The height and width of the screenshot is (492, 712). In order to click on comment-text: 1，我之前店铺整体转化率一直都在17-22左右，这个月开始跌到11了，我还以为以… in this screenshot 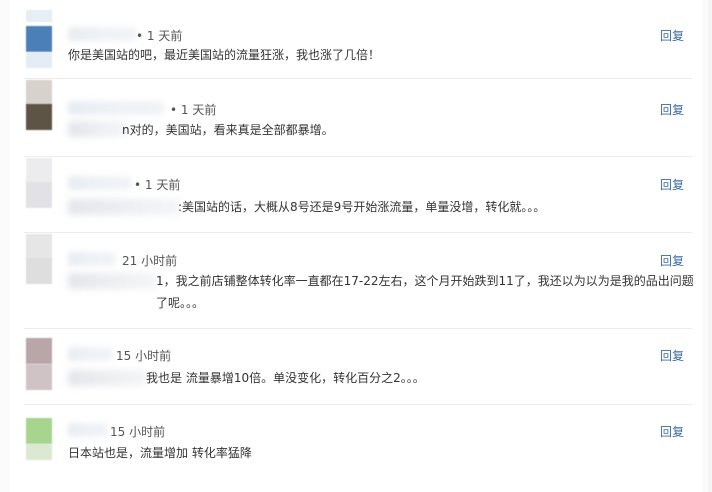, I will do `click(425, 292)`.